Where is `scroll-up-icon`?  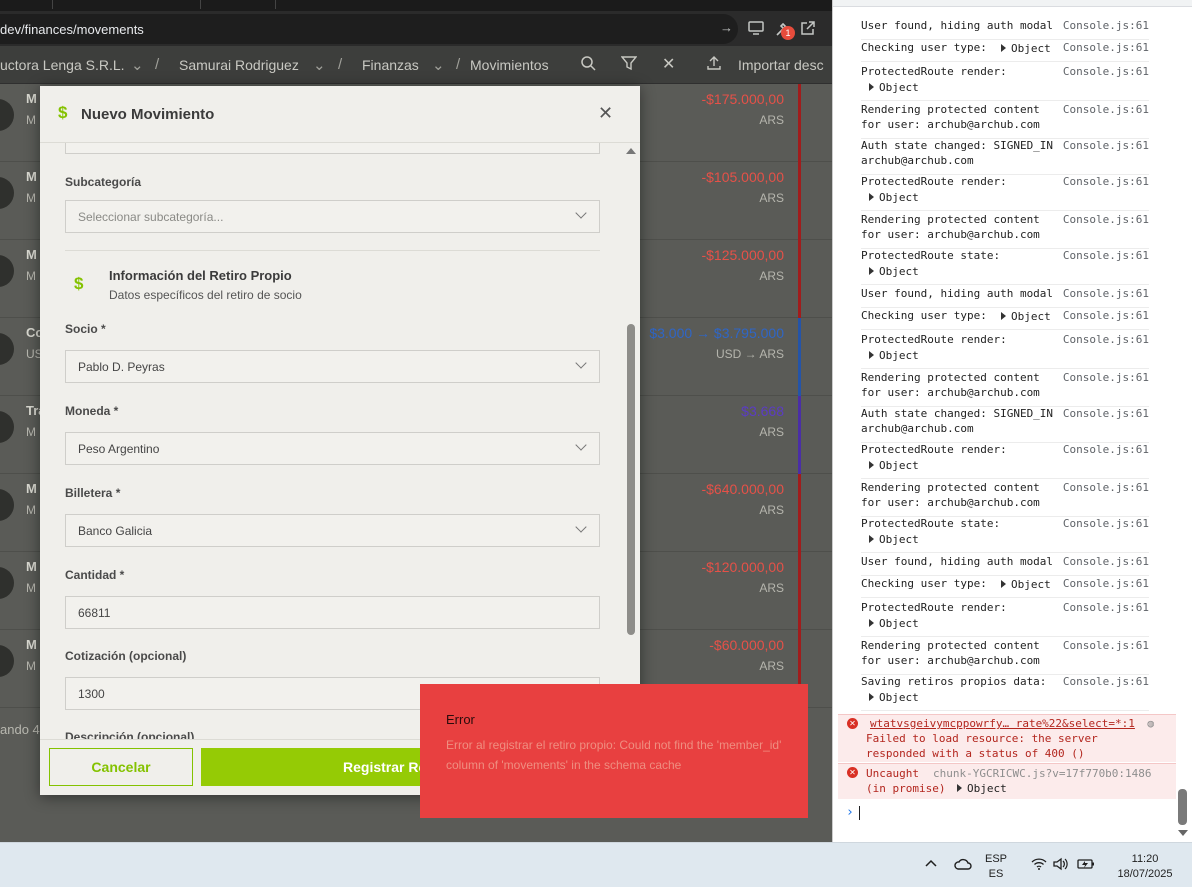
scroll-up-icon is located at coordinates (631, 151).